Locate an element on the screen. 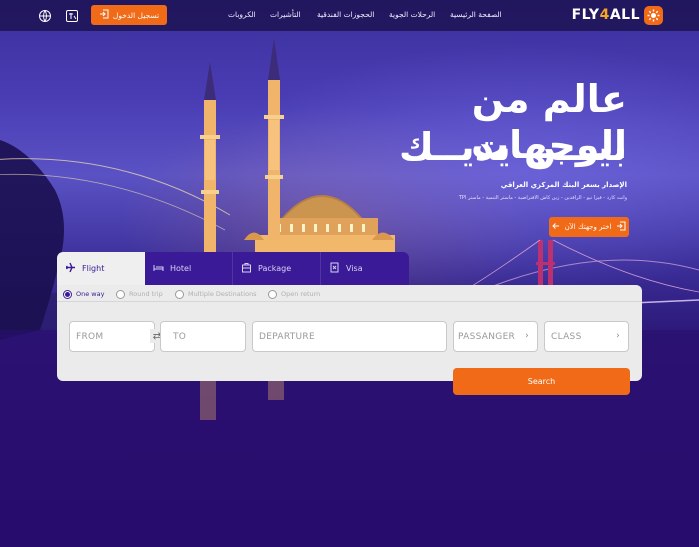  trip-type-multiple-label: Multiple Destinations is located at coordinates (222, 294).